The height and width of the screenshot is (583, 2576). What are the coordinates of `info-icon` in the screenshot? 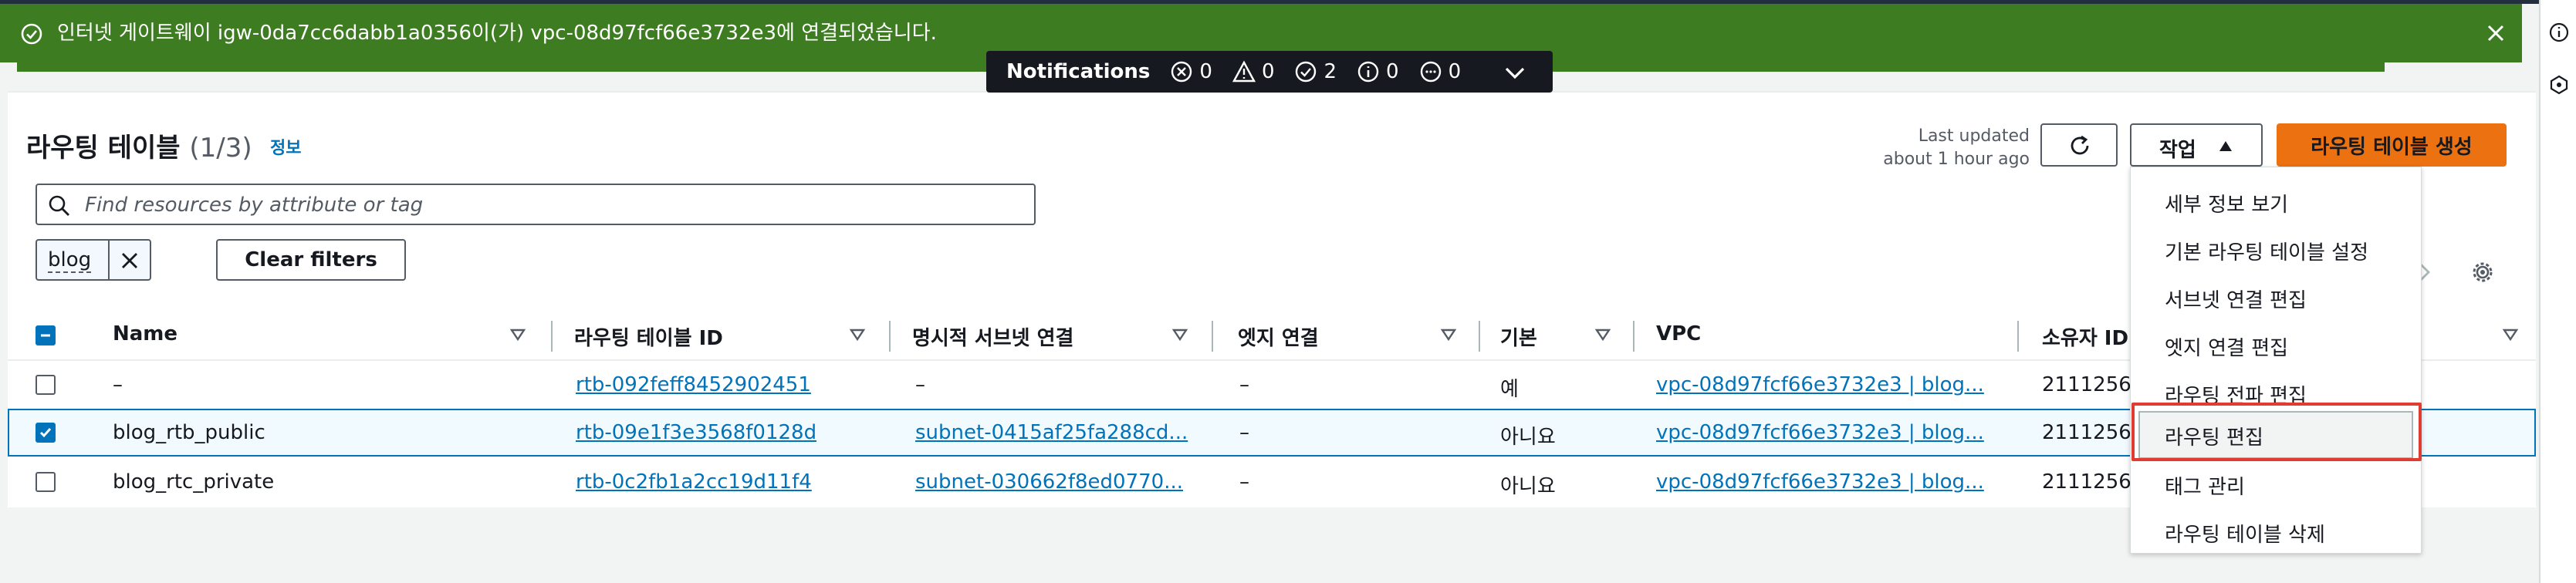 It's located at (1368, 72).